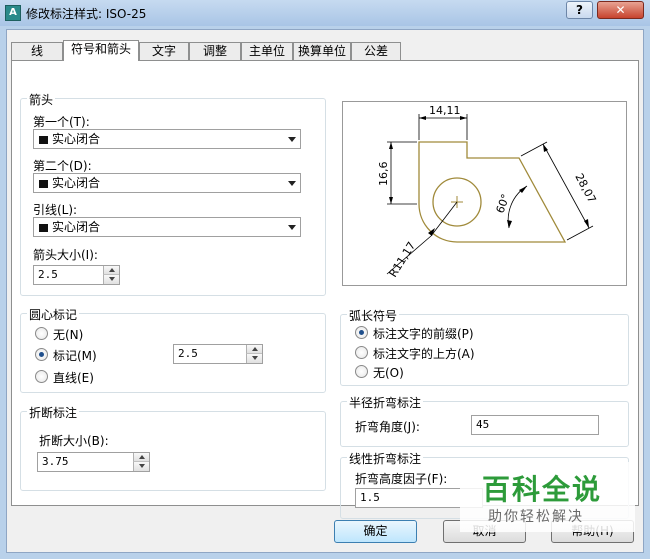  Describe the element at coordinates (580, 233) in the screenshot. I see `preview-extension-line` at that location.